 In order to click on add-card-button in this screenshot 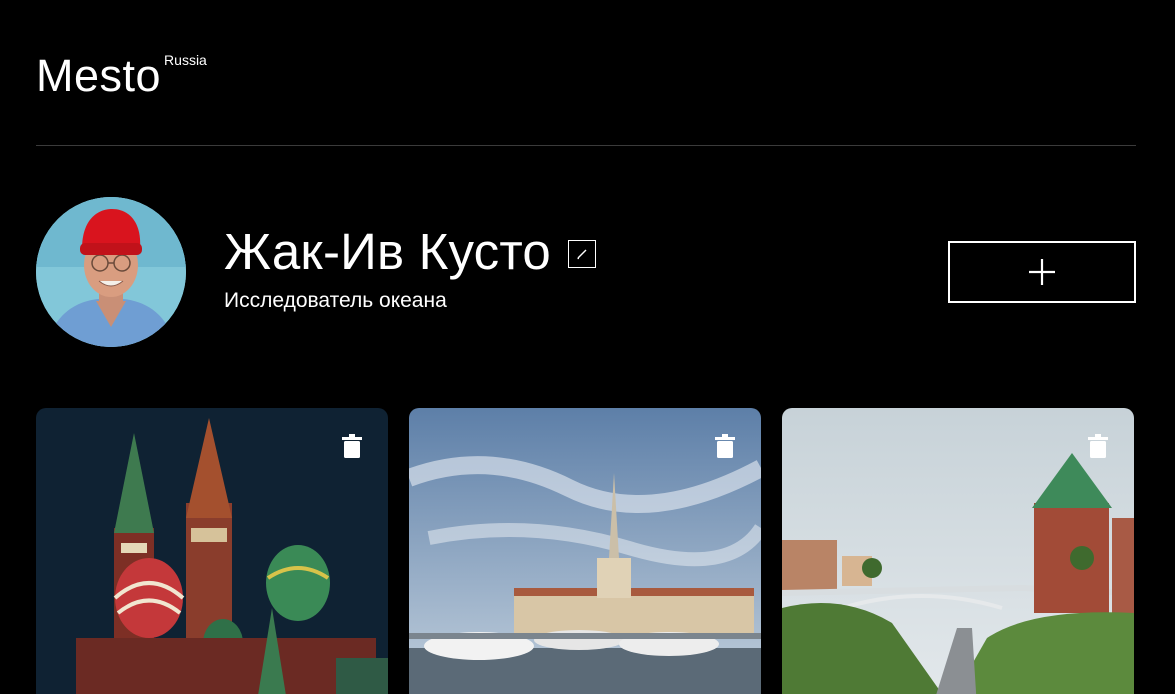, I will do `click(1042, 272)`.